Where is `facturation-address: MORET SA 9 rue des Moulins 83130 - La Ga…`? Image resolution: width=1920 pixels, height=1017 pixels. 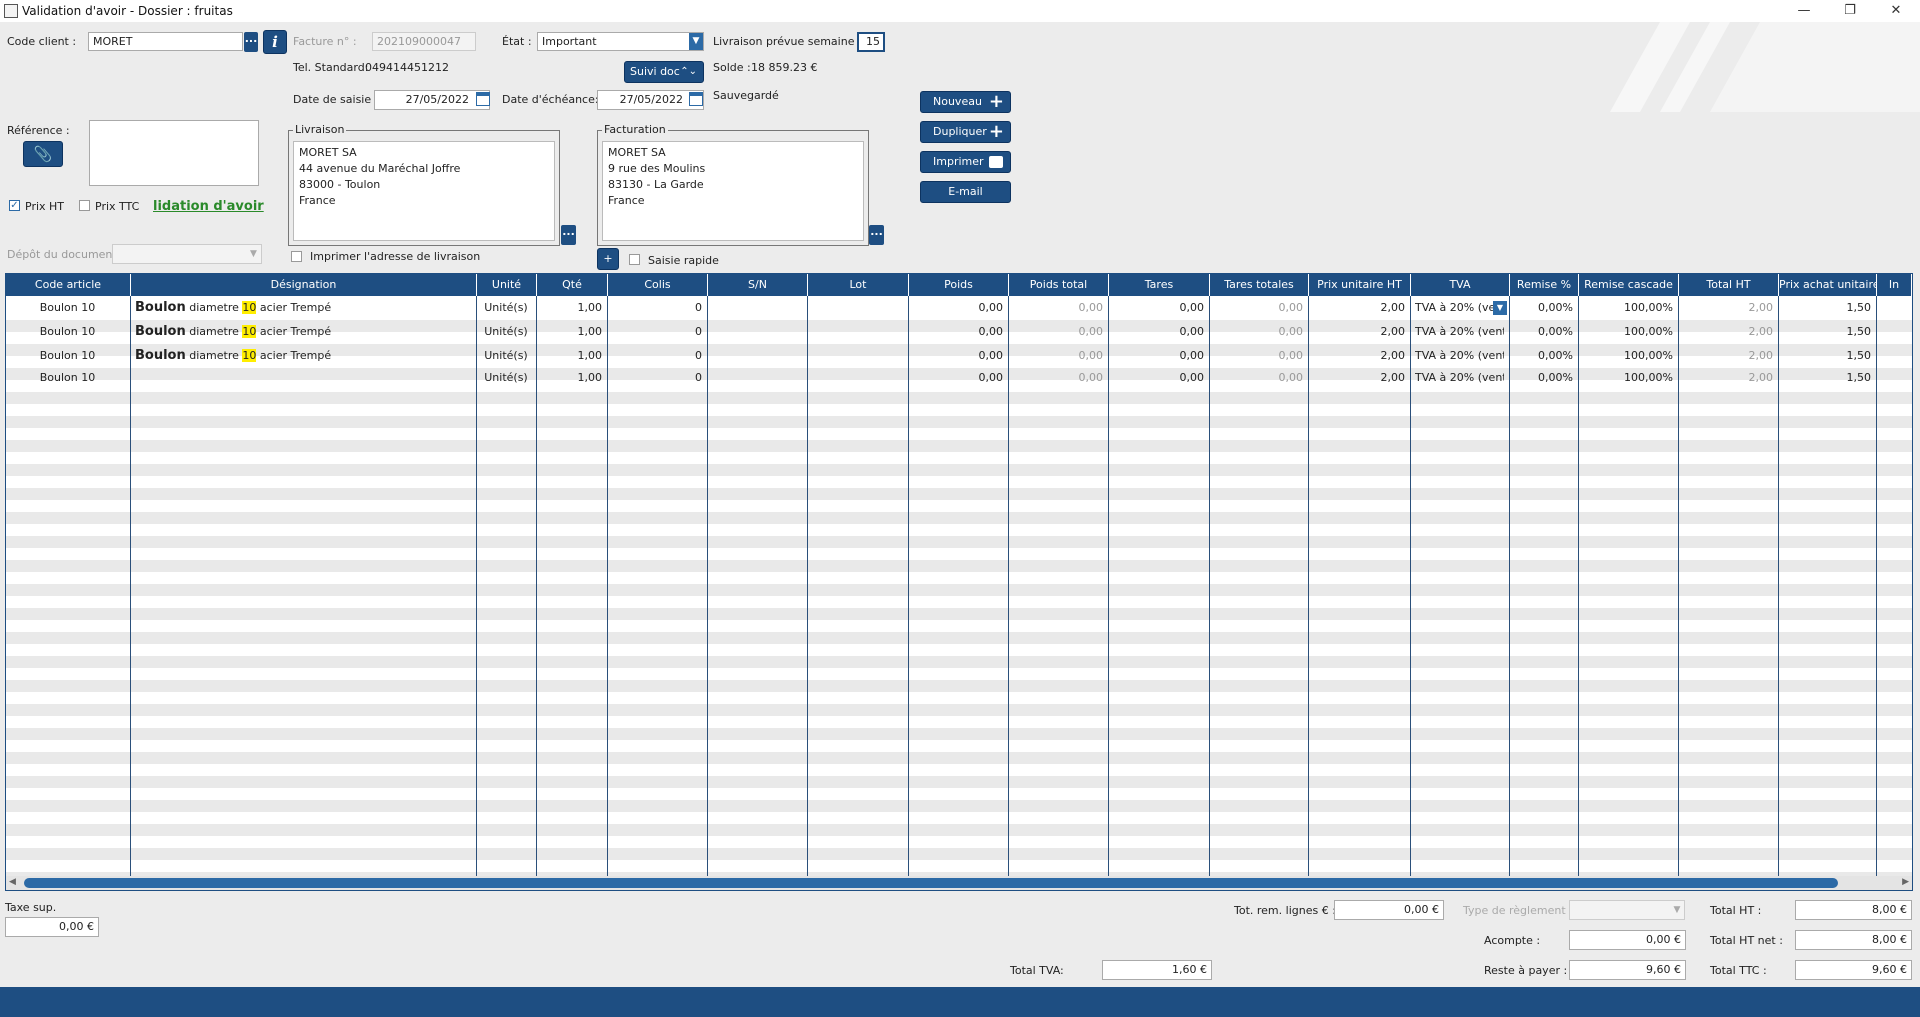
facturation-address: MORET SA 9 rue des Moulins 83130 - La Ga… is located at coordinates (733, 191).